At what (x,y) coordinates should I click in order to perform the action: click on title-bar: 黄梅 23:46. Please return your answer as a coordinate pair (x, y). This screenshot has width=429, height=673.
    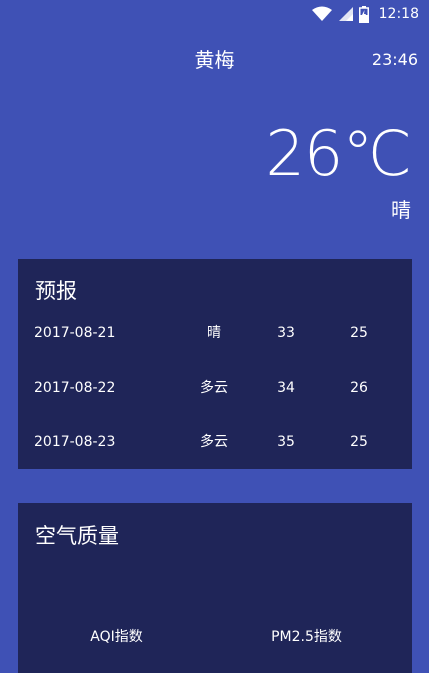
    Looking at the image, I should click on (214, 60).